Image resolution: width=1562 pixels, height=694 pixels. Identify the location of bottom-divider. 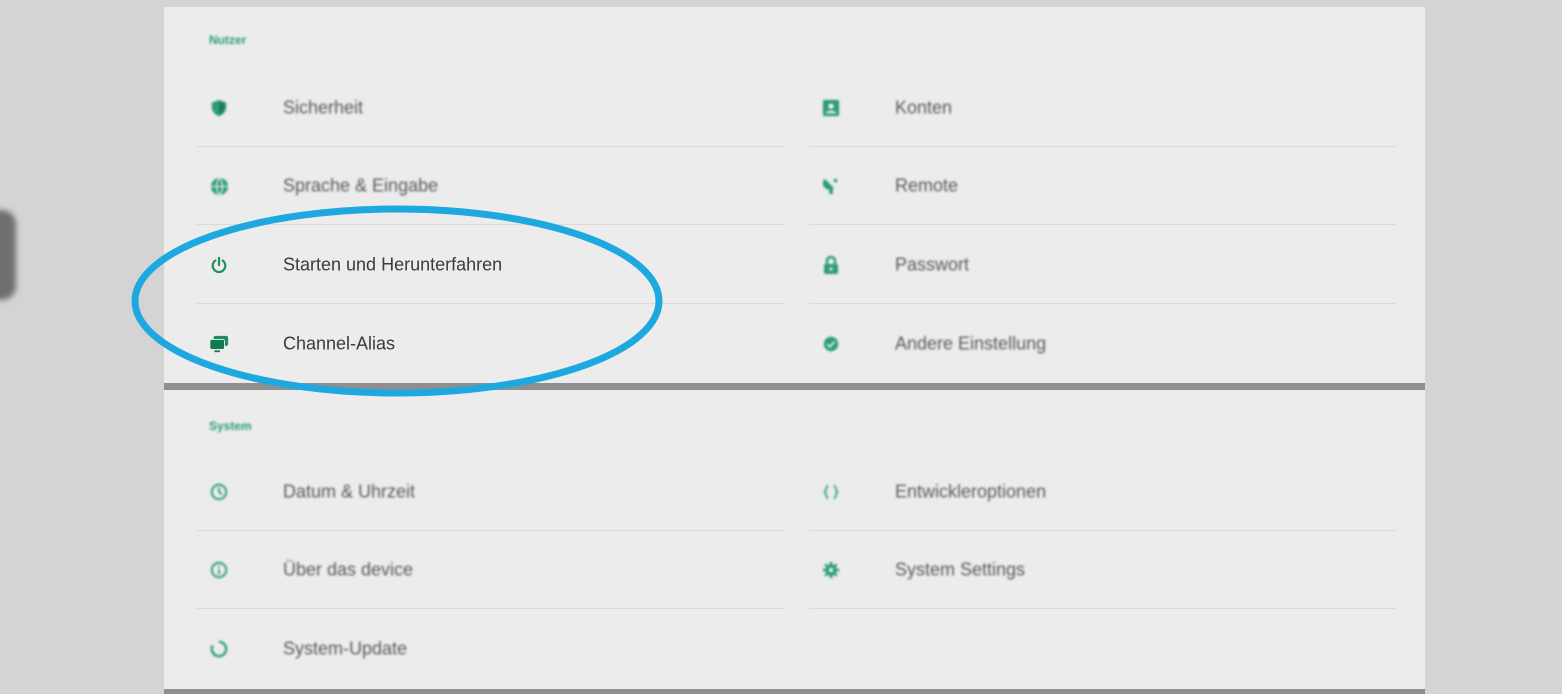
(794, 691).